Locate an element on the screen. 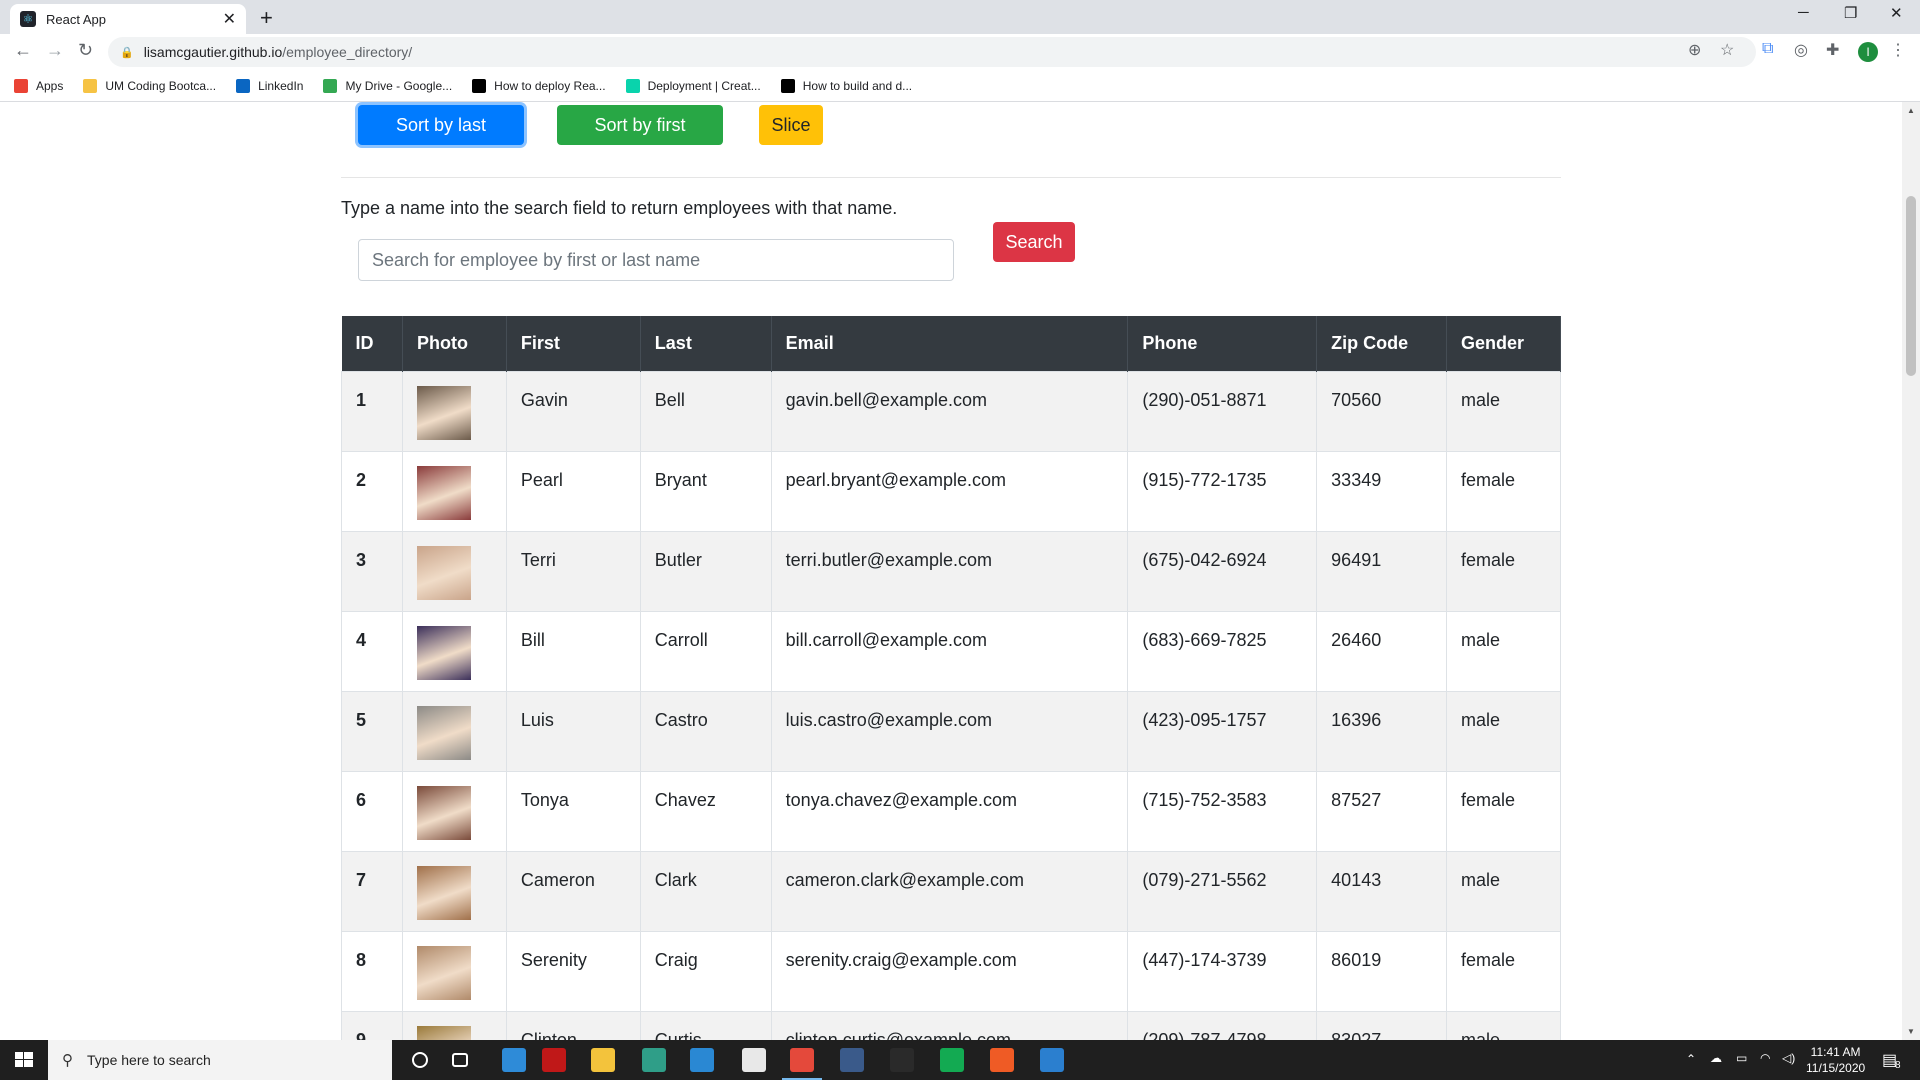 This screenshot has height=1080, width=1920. cell-email: cameron.clark@example.com is located at coordinates (950, 890).